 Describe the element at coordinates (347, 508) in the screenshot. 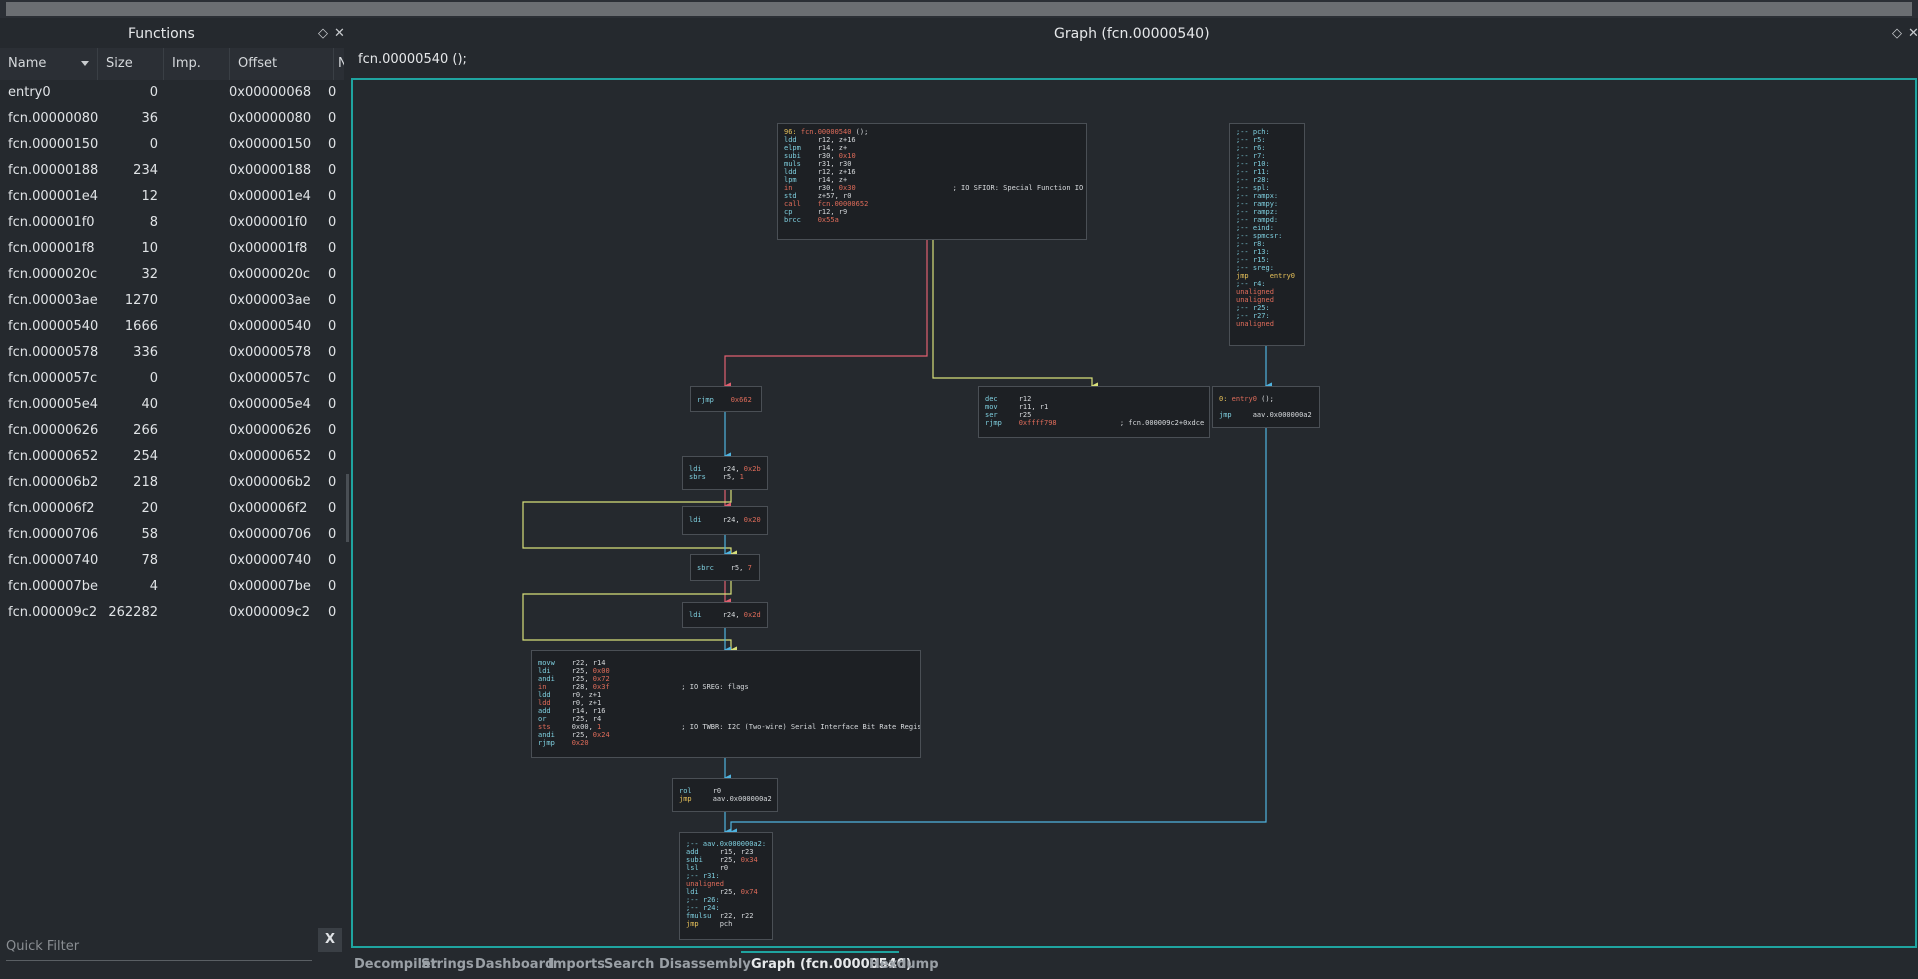

I see `functions-scrollbar` at that location.